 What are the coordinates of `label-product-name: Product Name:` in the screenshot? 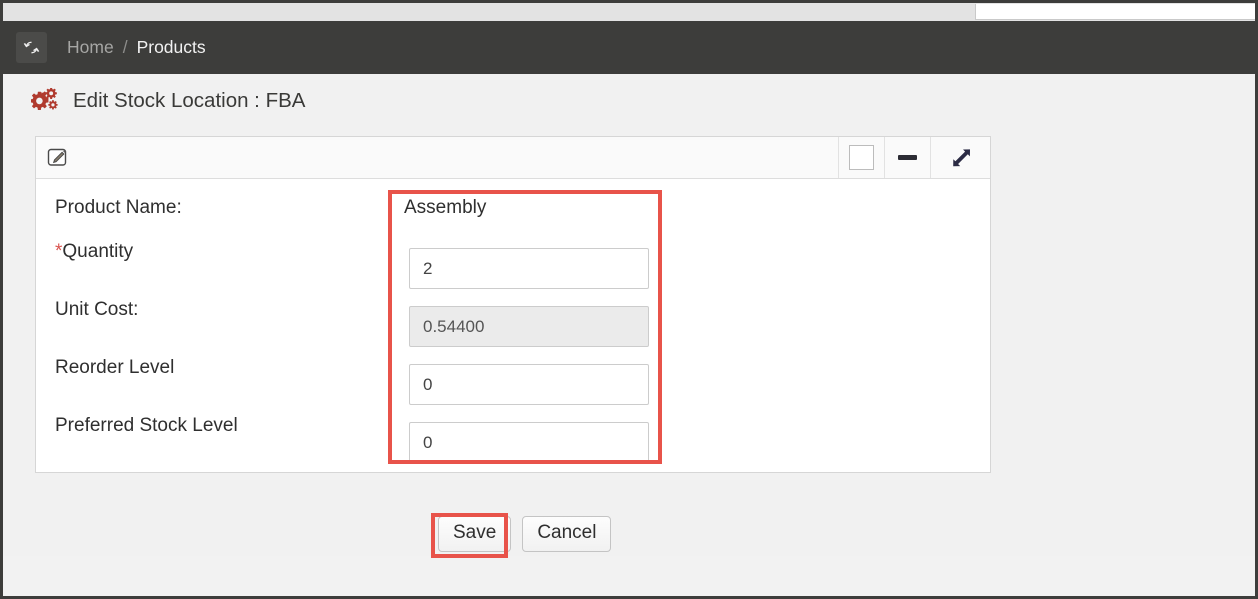 It's located at (118, 207).